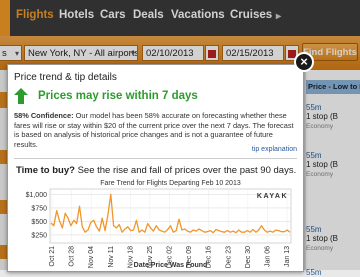  I want to click on y-tick-label: $500, so click(39, 222).